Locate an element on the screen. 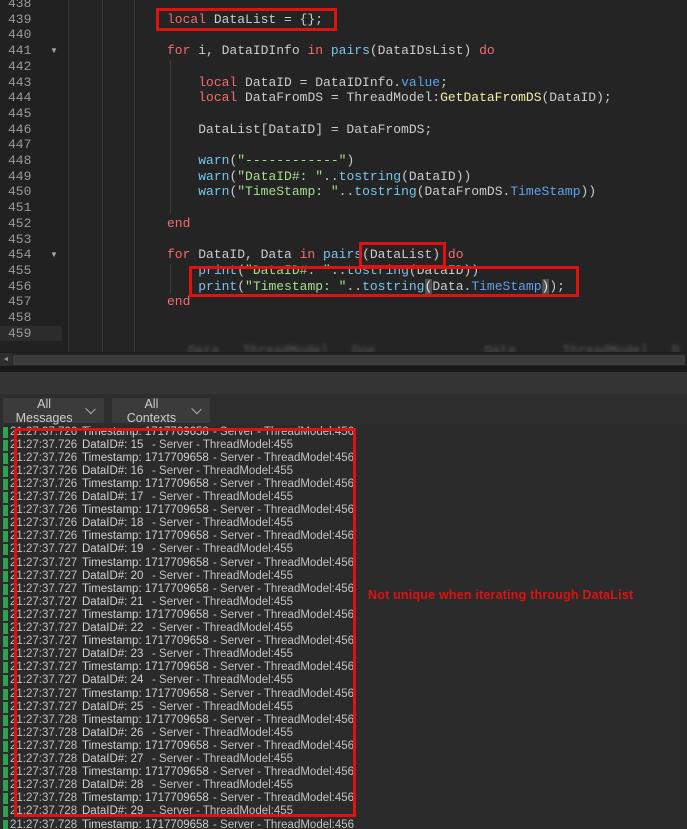 Image resolution: width=687 pixels, height=829 pixels. indent-guide is located at coordinates (134, 176).